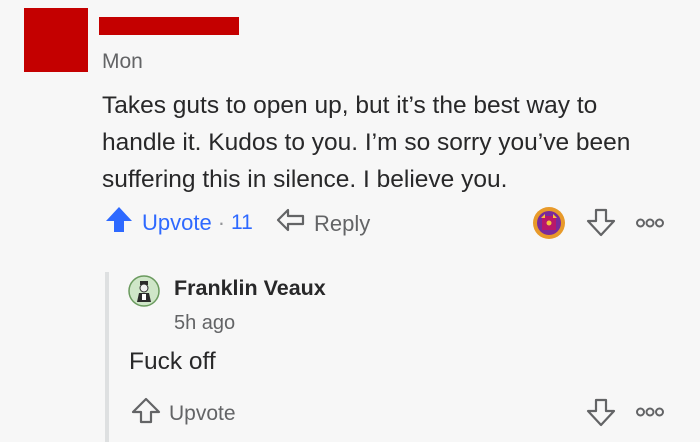 The image size is (700, 442). I want to click on reply-more-options-button, so click(650, 414).